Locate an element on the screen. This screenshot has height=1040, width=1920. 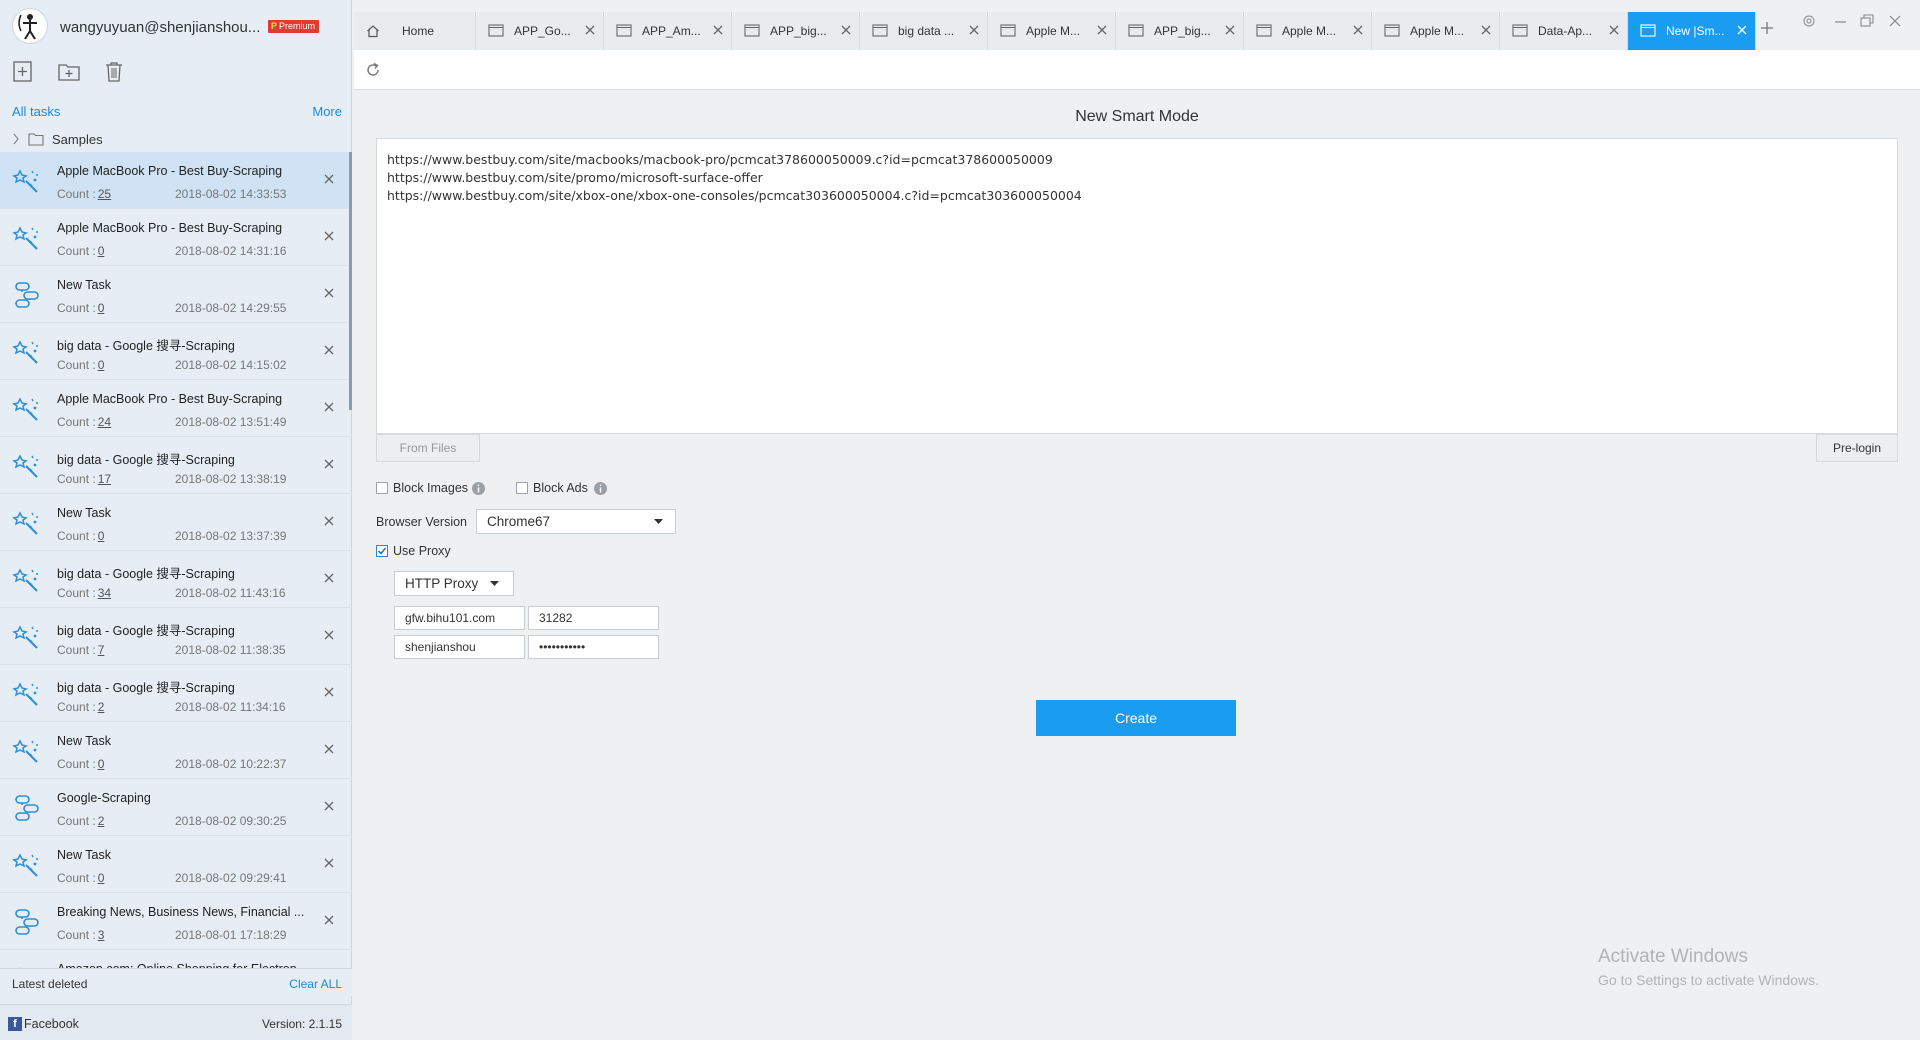
create-button: Create is located at coordinates (1136, 718).